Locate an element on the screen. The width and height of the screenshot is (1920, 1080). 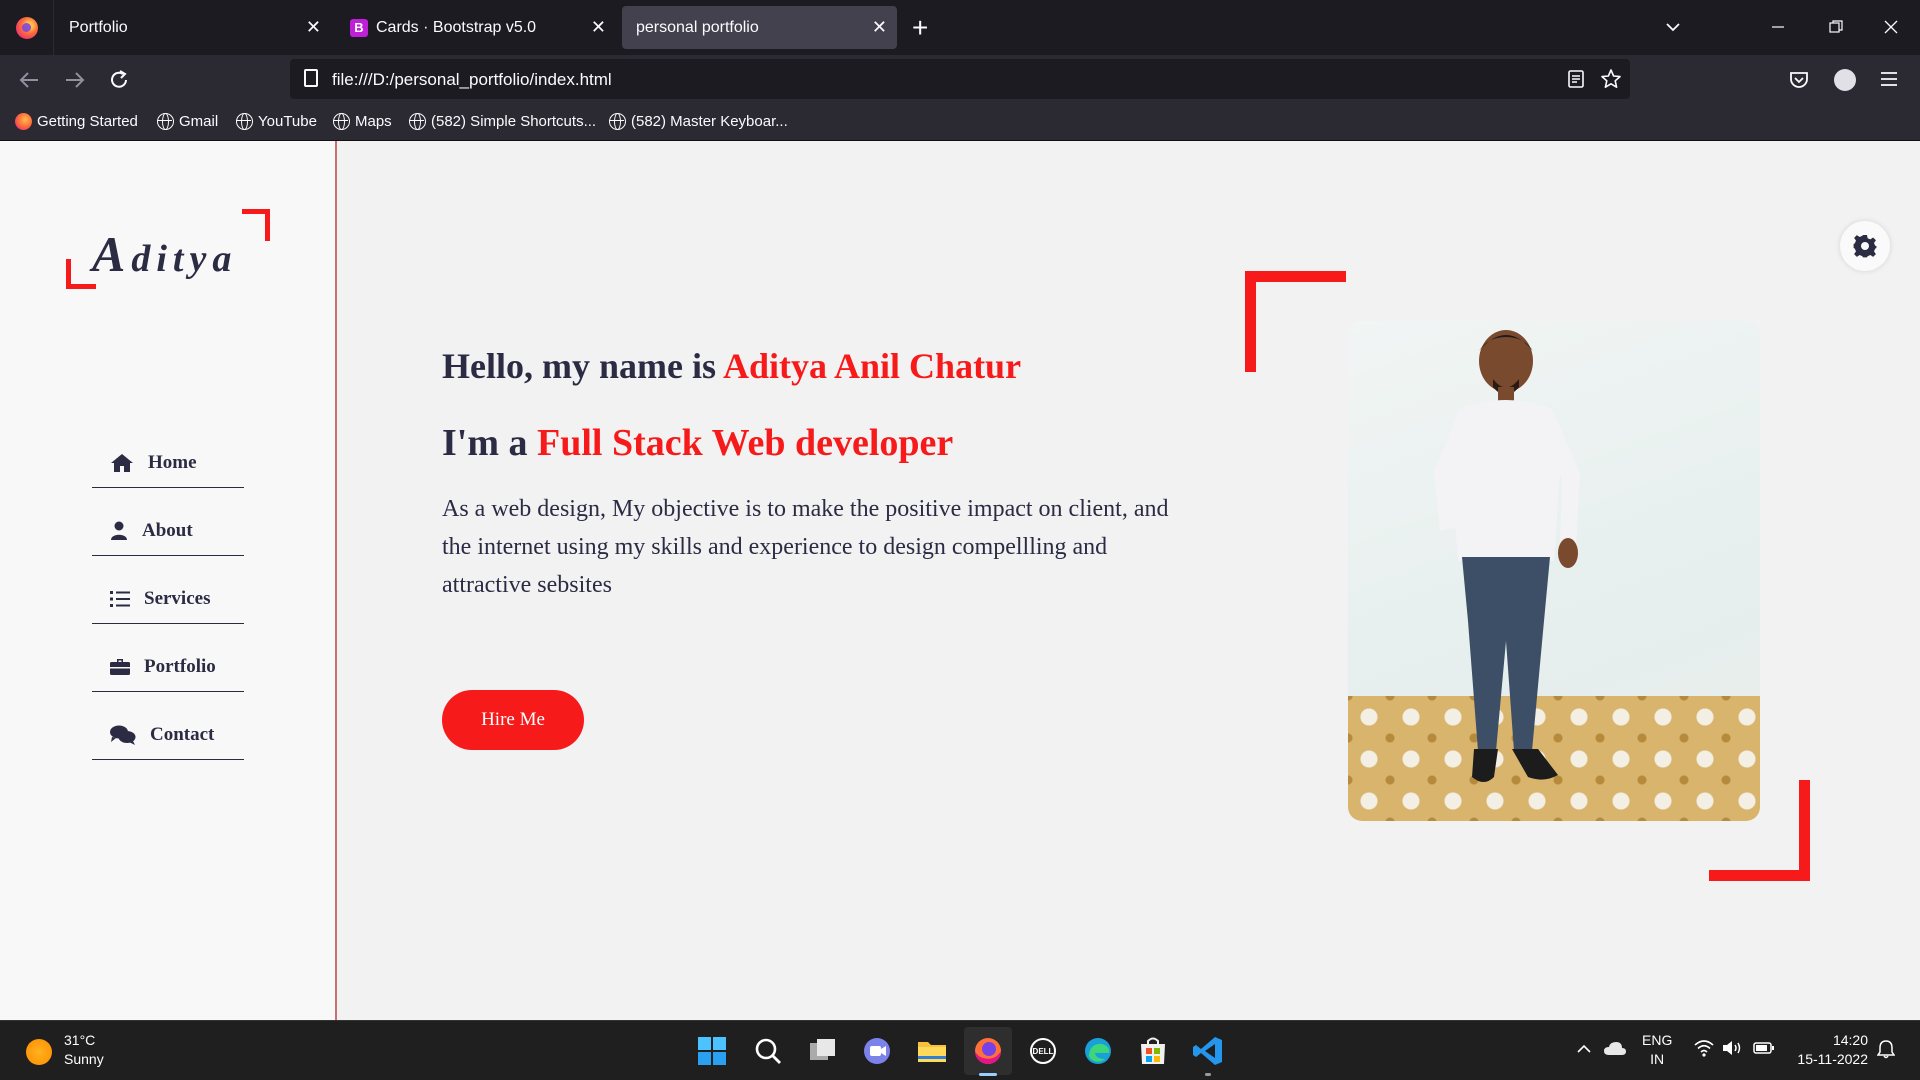
svg-text: DELL is located at coordinates (1043, 1051).